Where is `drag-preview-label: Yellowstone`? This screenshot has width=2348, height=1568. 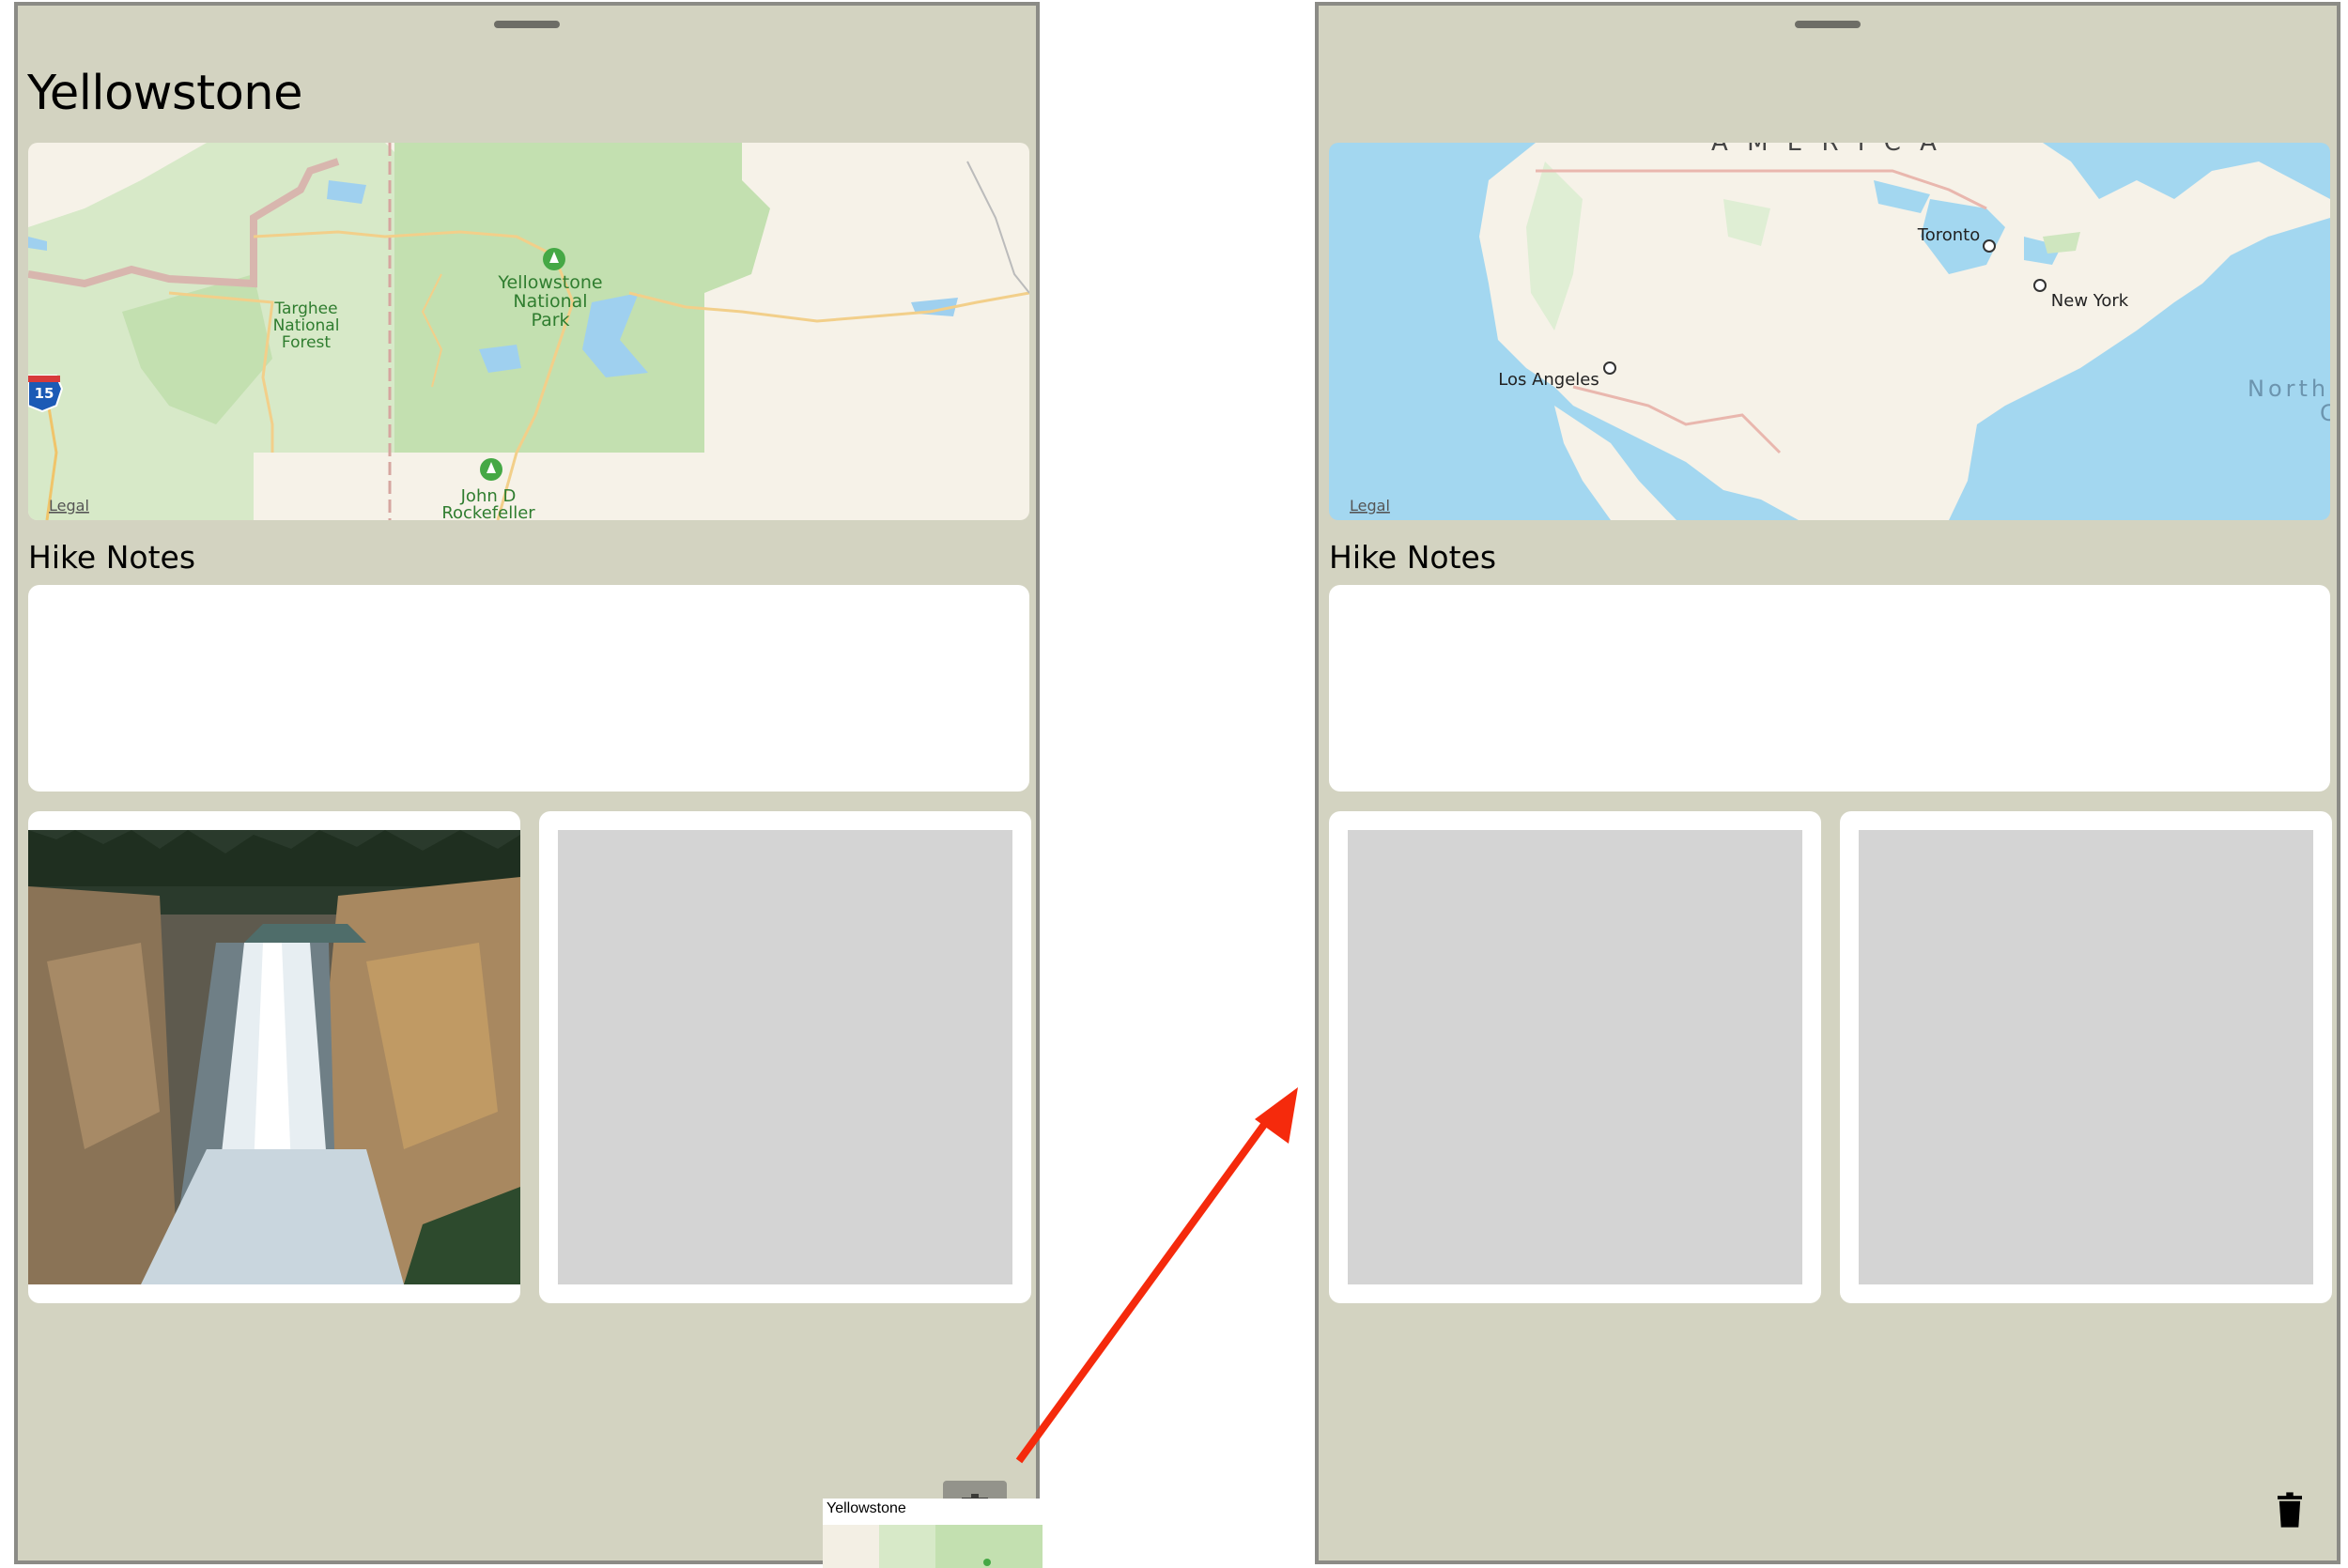 drag-preview-label: Yellowstone is located at coordinates (933, 1512).